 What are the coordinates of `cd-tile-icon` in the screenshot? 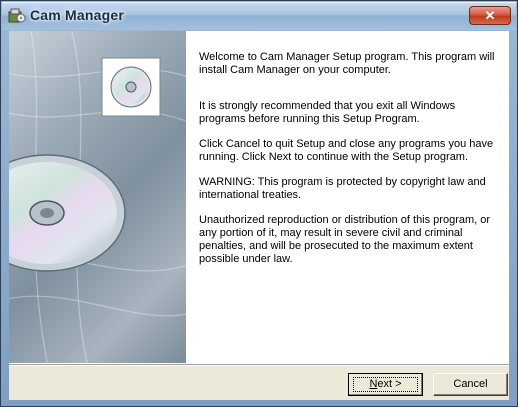 It's located at (131, 87).